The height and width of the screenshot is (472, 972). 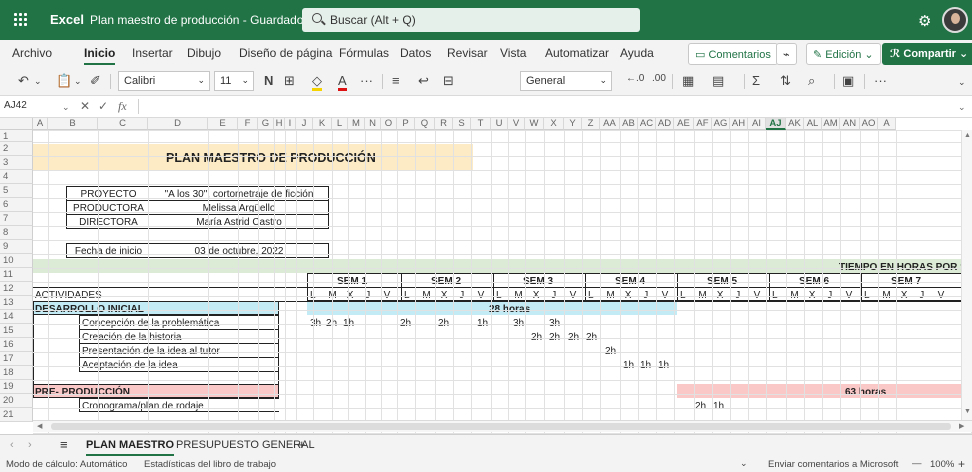 I want to click on settings-gear-icon: ⚙, so click(x=924, y=21).